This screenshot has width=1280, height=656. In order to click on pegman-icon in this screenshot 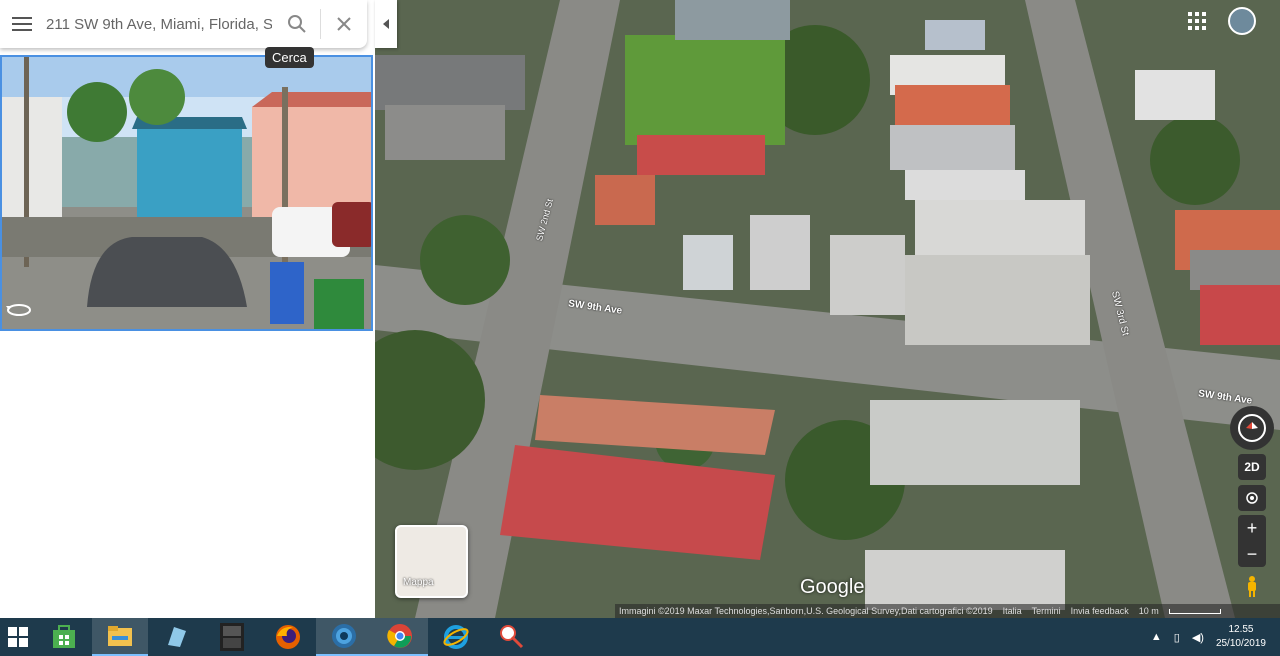, I will do `click(1252, 586)`.